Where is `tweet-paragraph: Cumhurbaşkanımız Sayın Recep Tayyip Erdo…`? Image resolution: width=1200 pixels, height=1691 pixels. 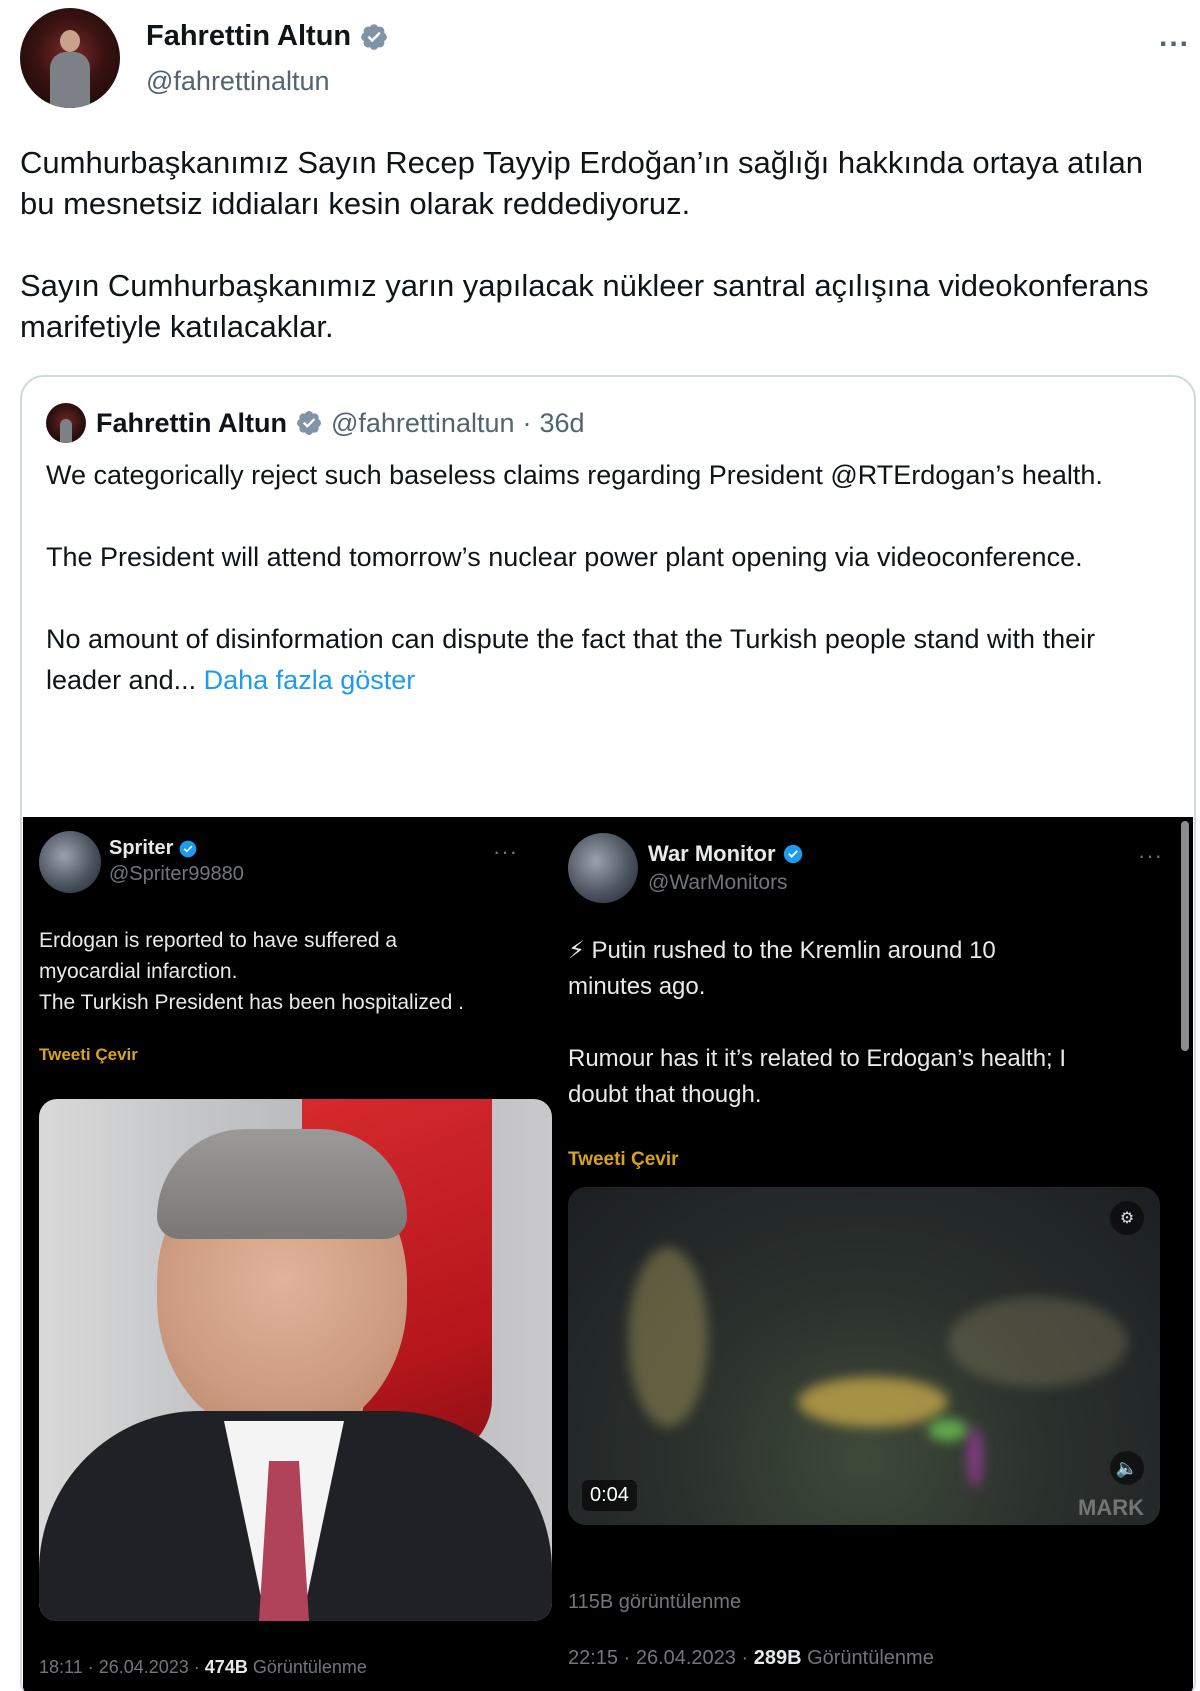
tweet-paragraph: Cumhurbaşkanımız Sayın Recep Tayyip Erdo… is located at coordinates (581, 183).